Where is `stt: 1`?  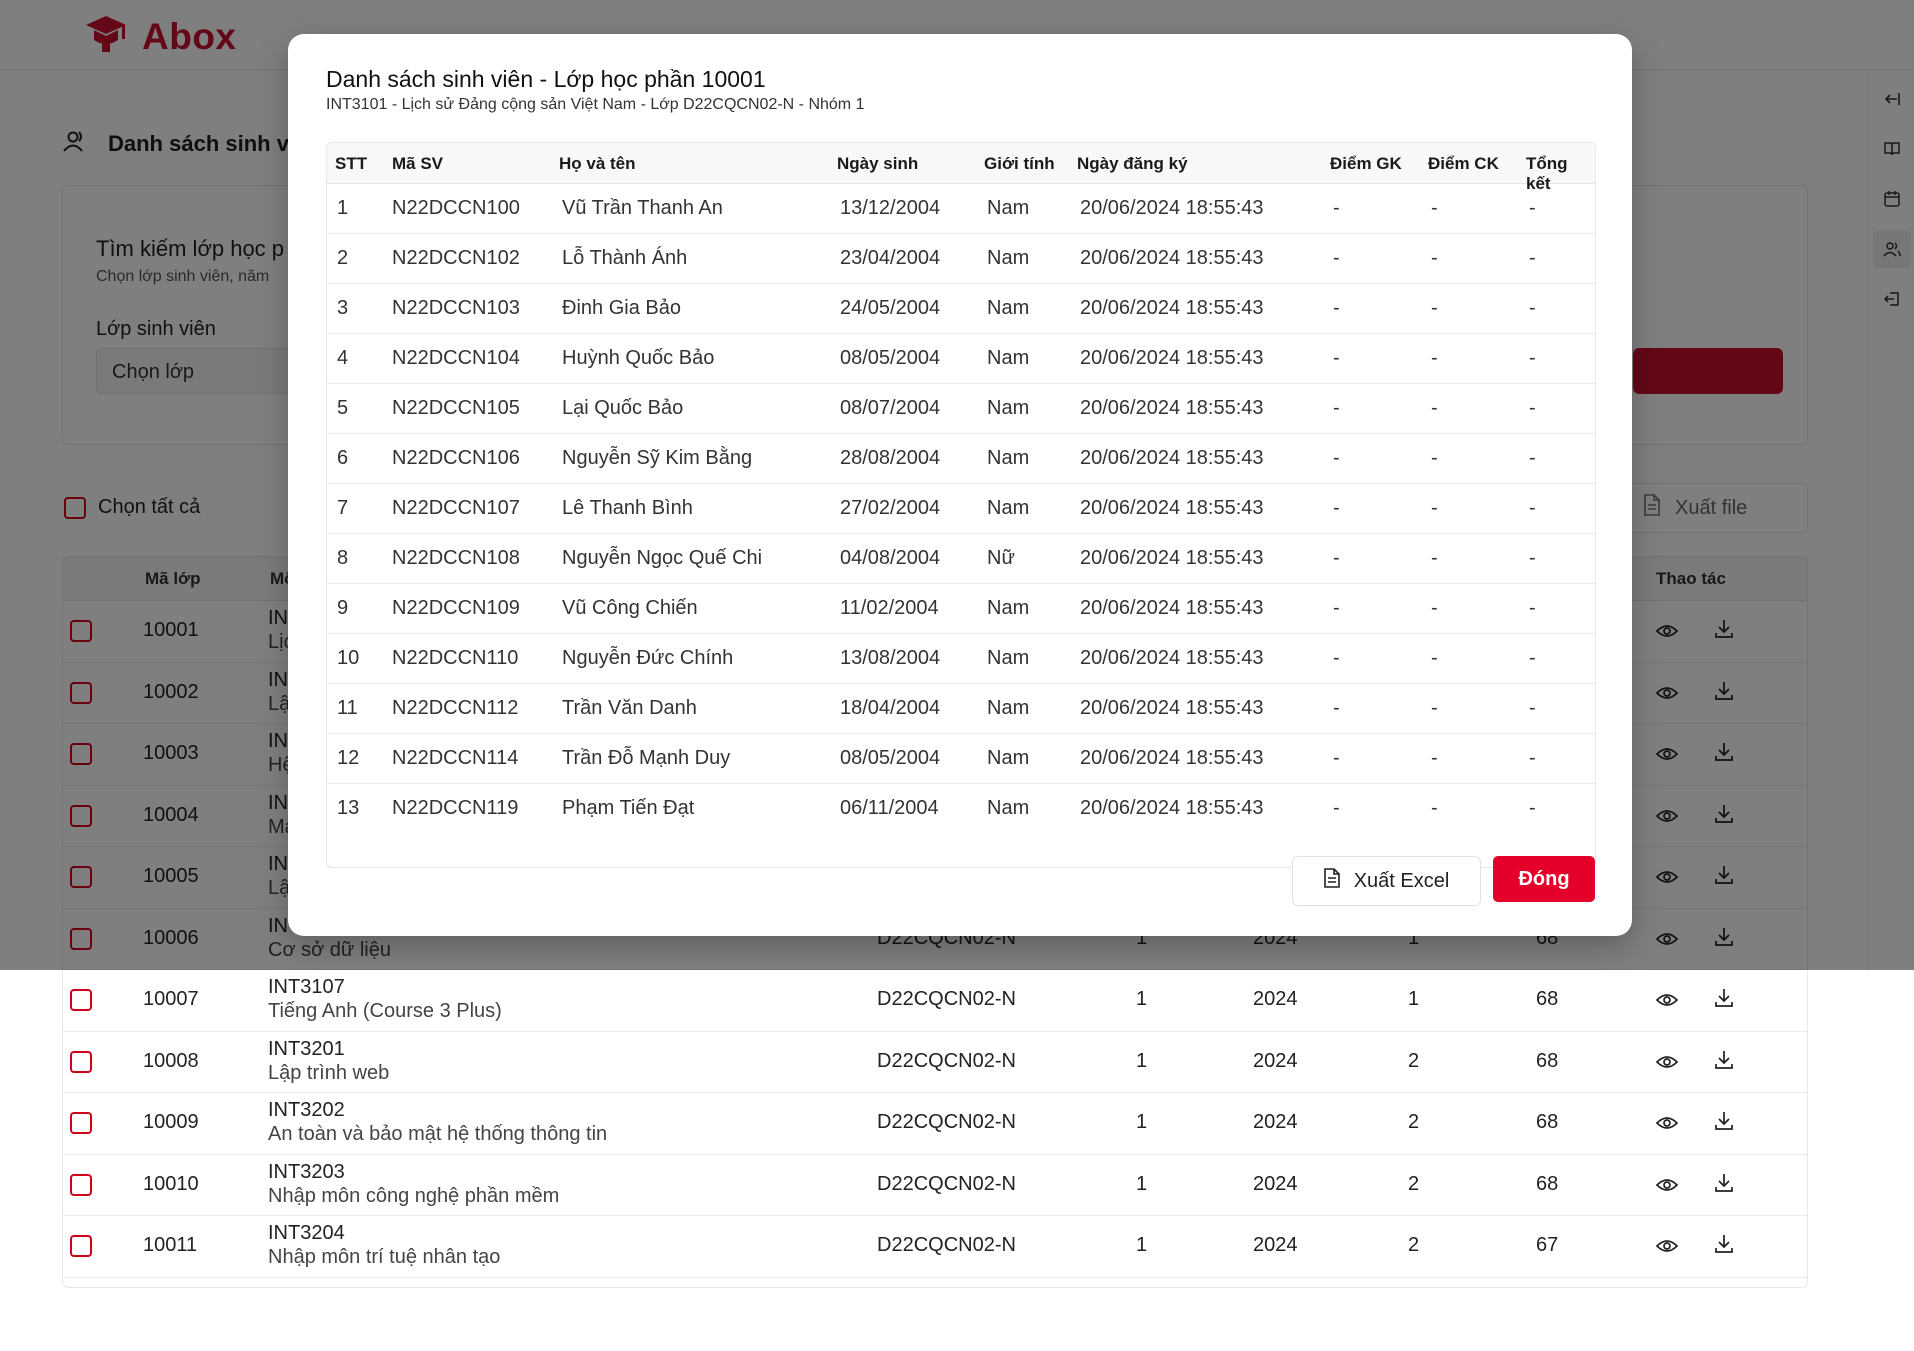
stt: 1 is located at coordinates (343, 208).